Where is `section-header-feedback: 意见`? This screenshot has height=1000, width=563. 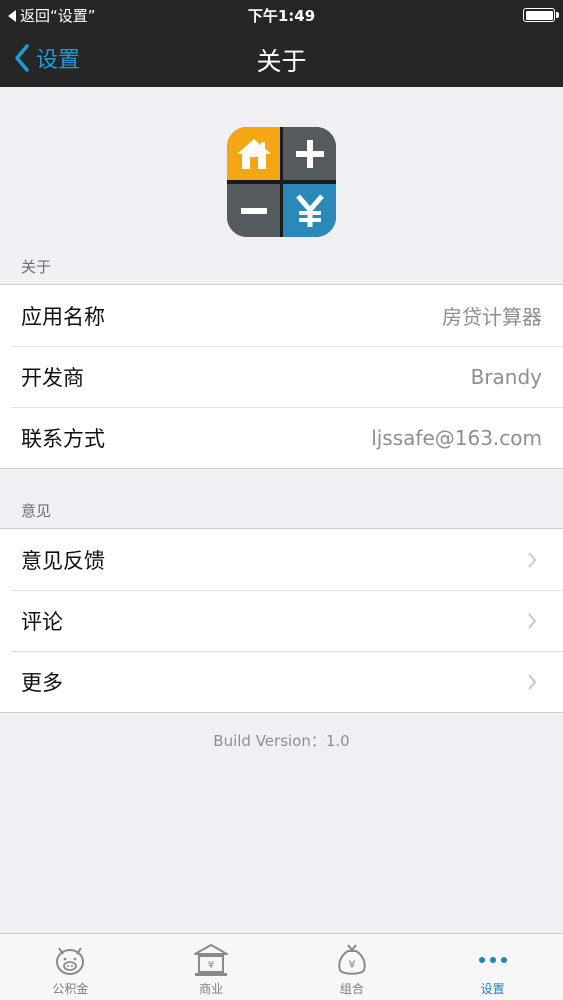 section-header-feedback: 意见 is located at coordinates (36, 511).